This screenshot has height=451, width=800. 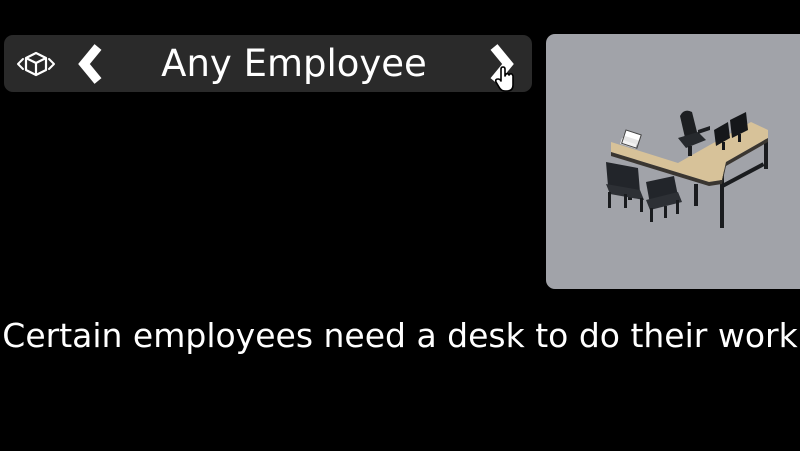 What do you see at coordinates (504, 67) in the screenshot?
I see `next-button` at bounding box center [504, 67].